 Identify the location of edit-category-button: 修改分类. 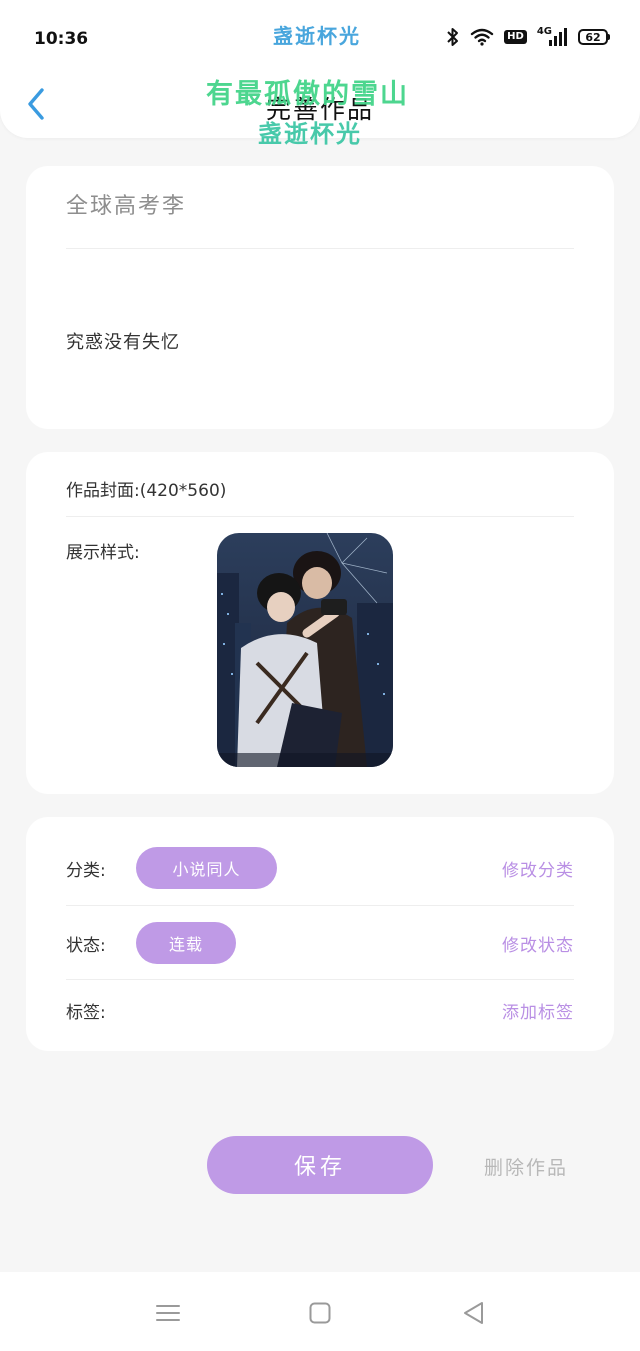
(538, 868).